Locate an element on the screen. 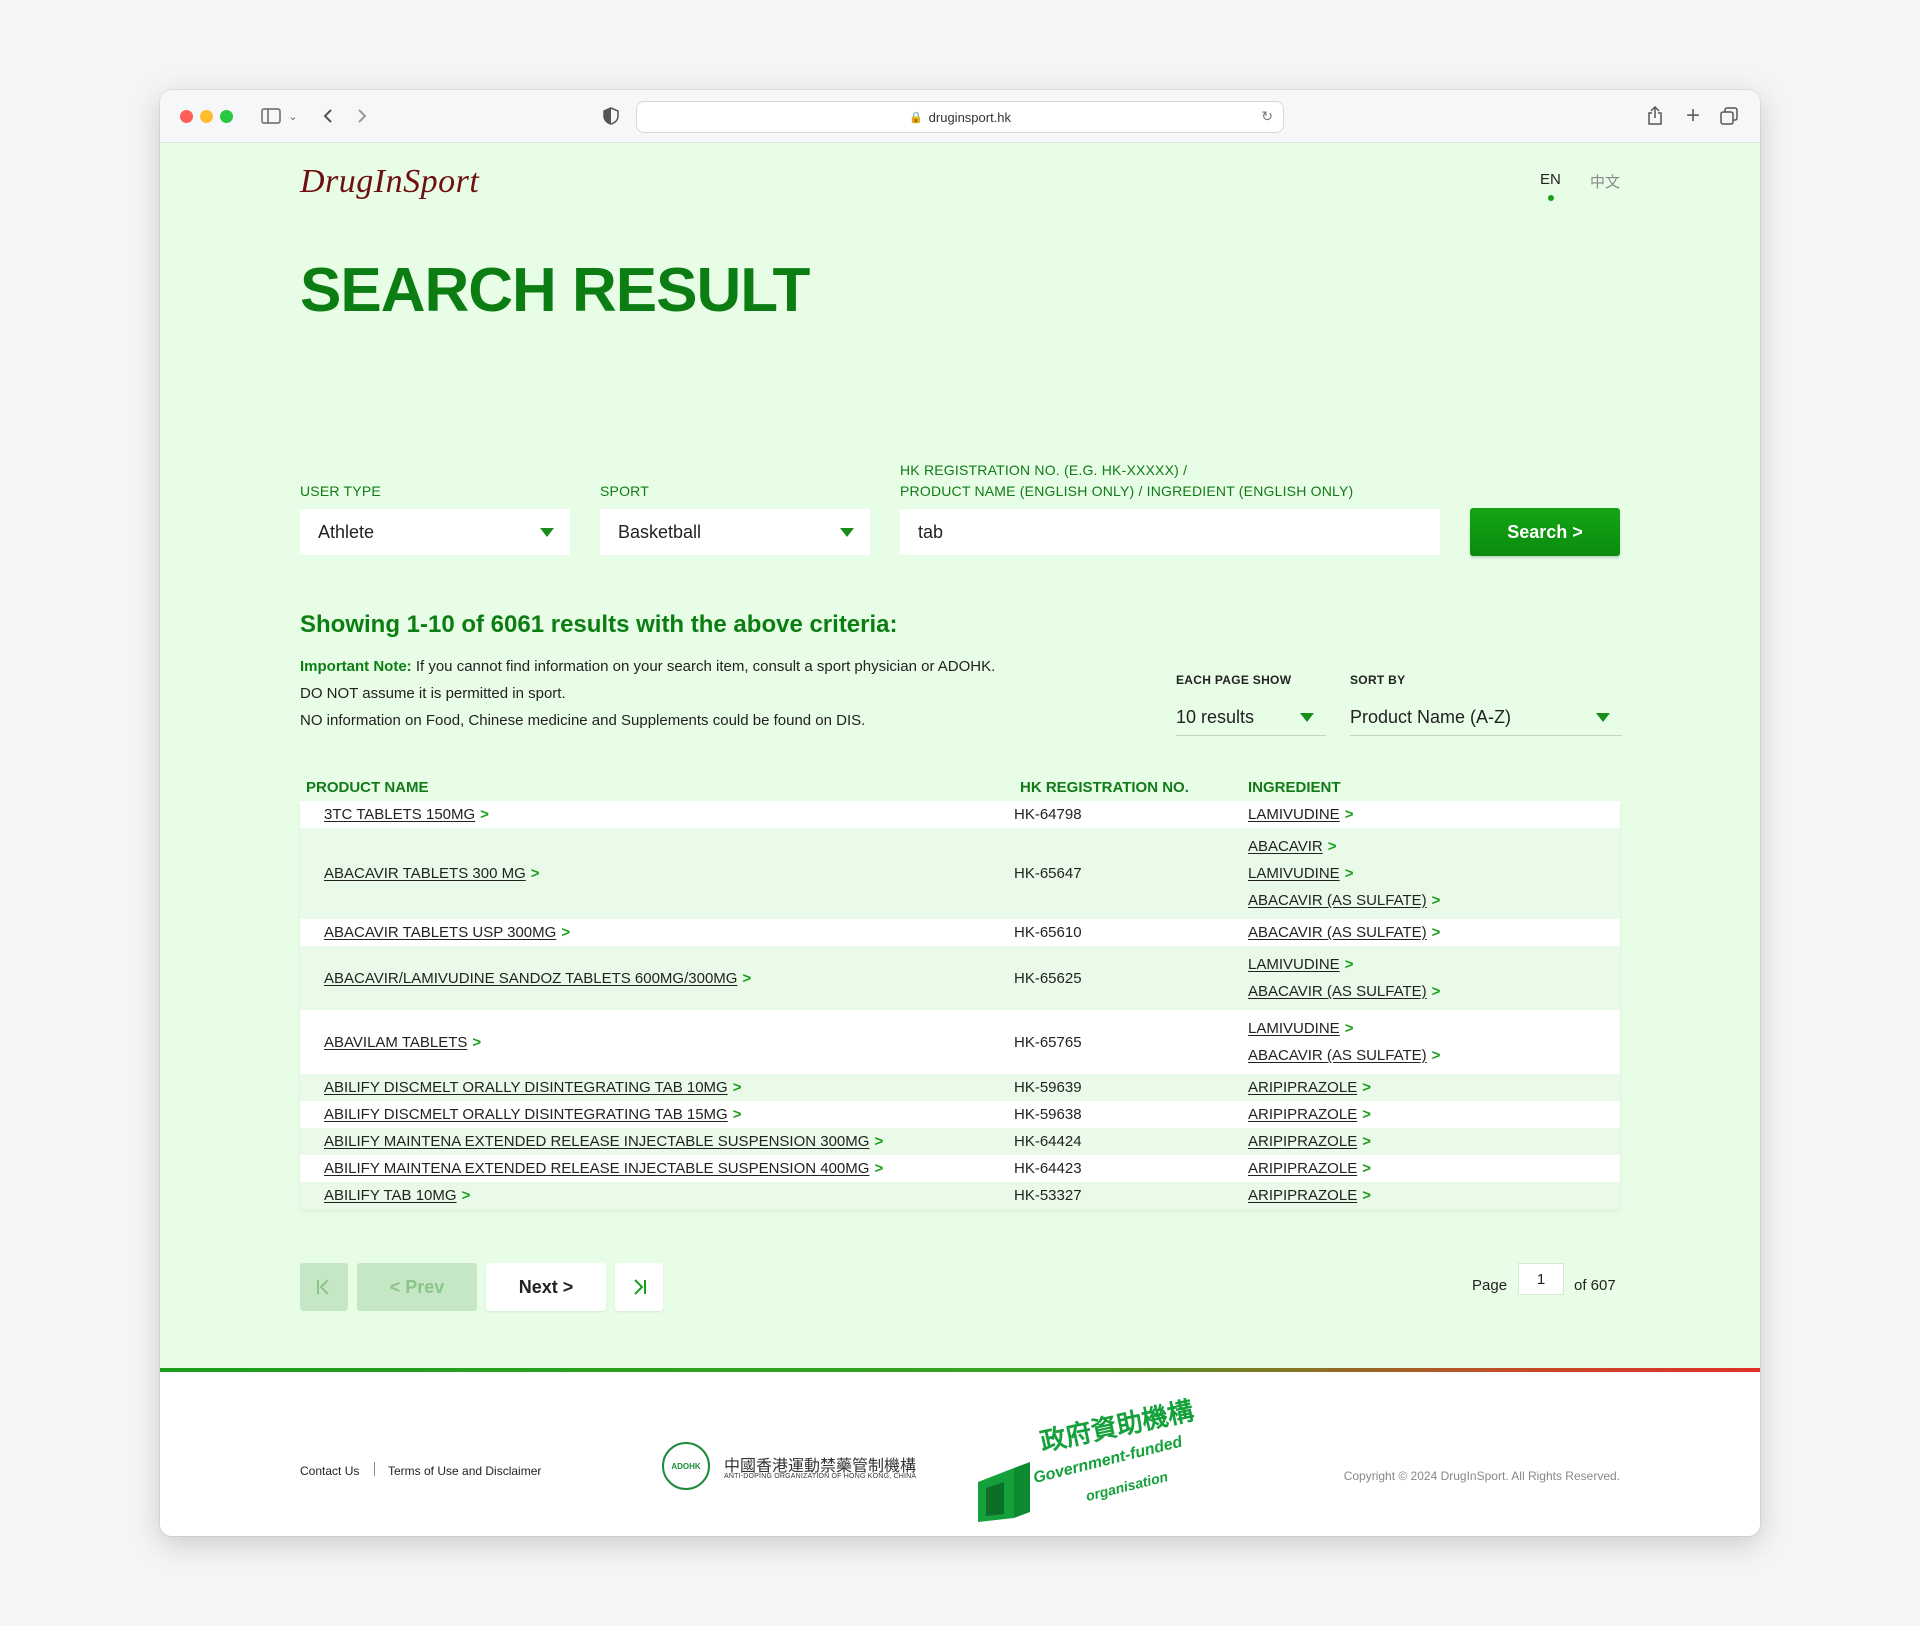 The height and width of the screenshot is (1626, 1920). product-link: ABILIFY TAB 10MG is located at coordinates (390, 1195).